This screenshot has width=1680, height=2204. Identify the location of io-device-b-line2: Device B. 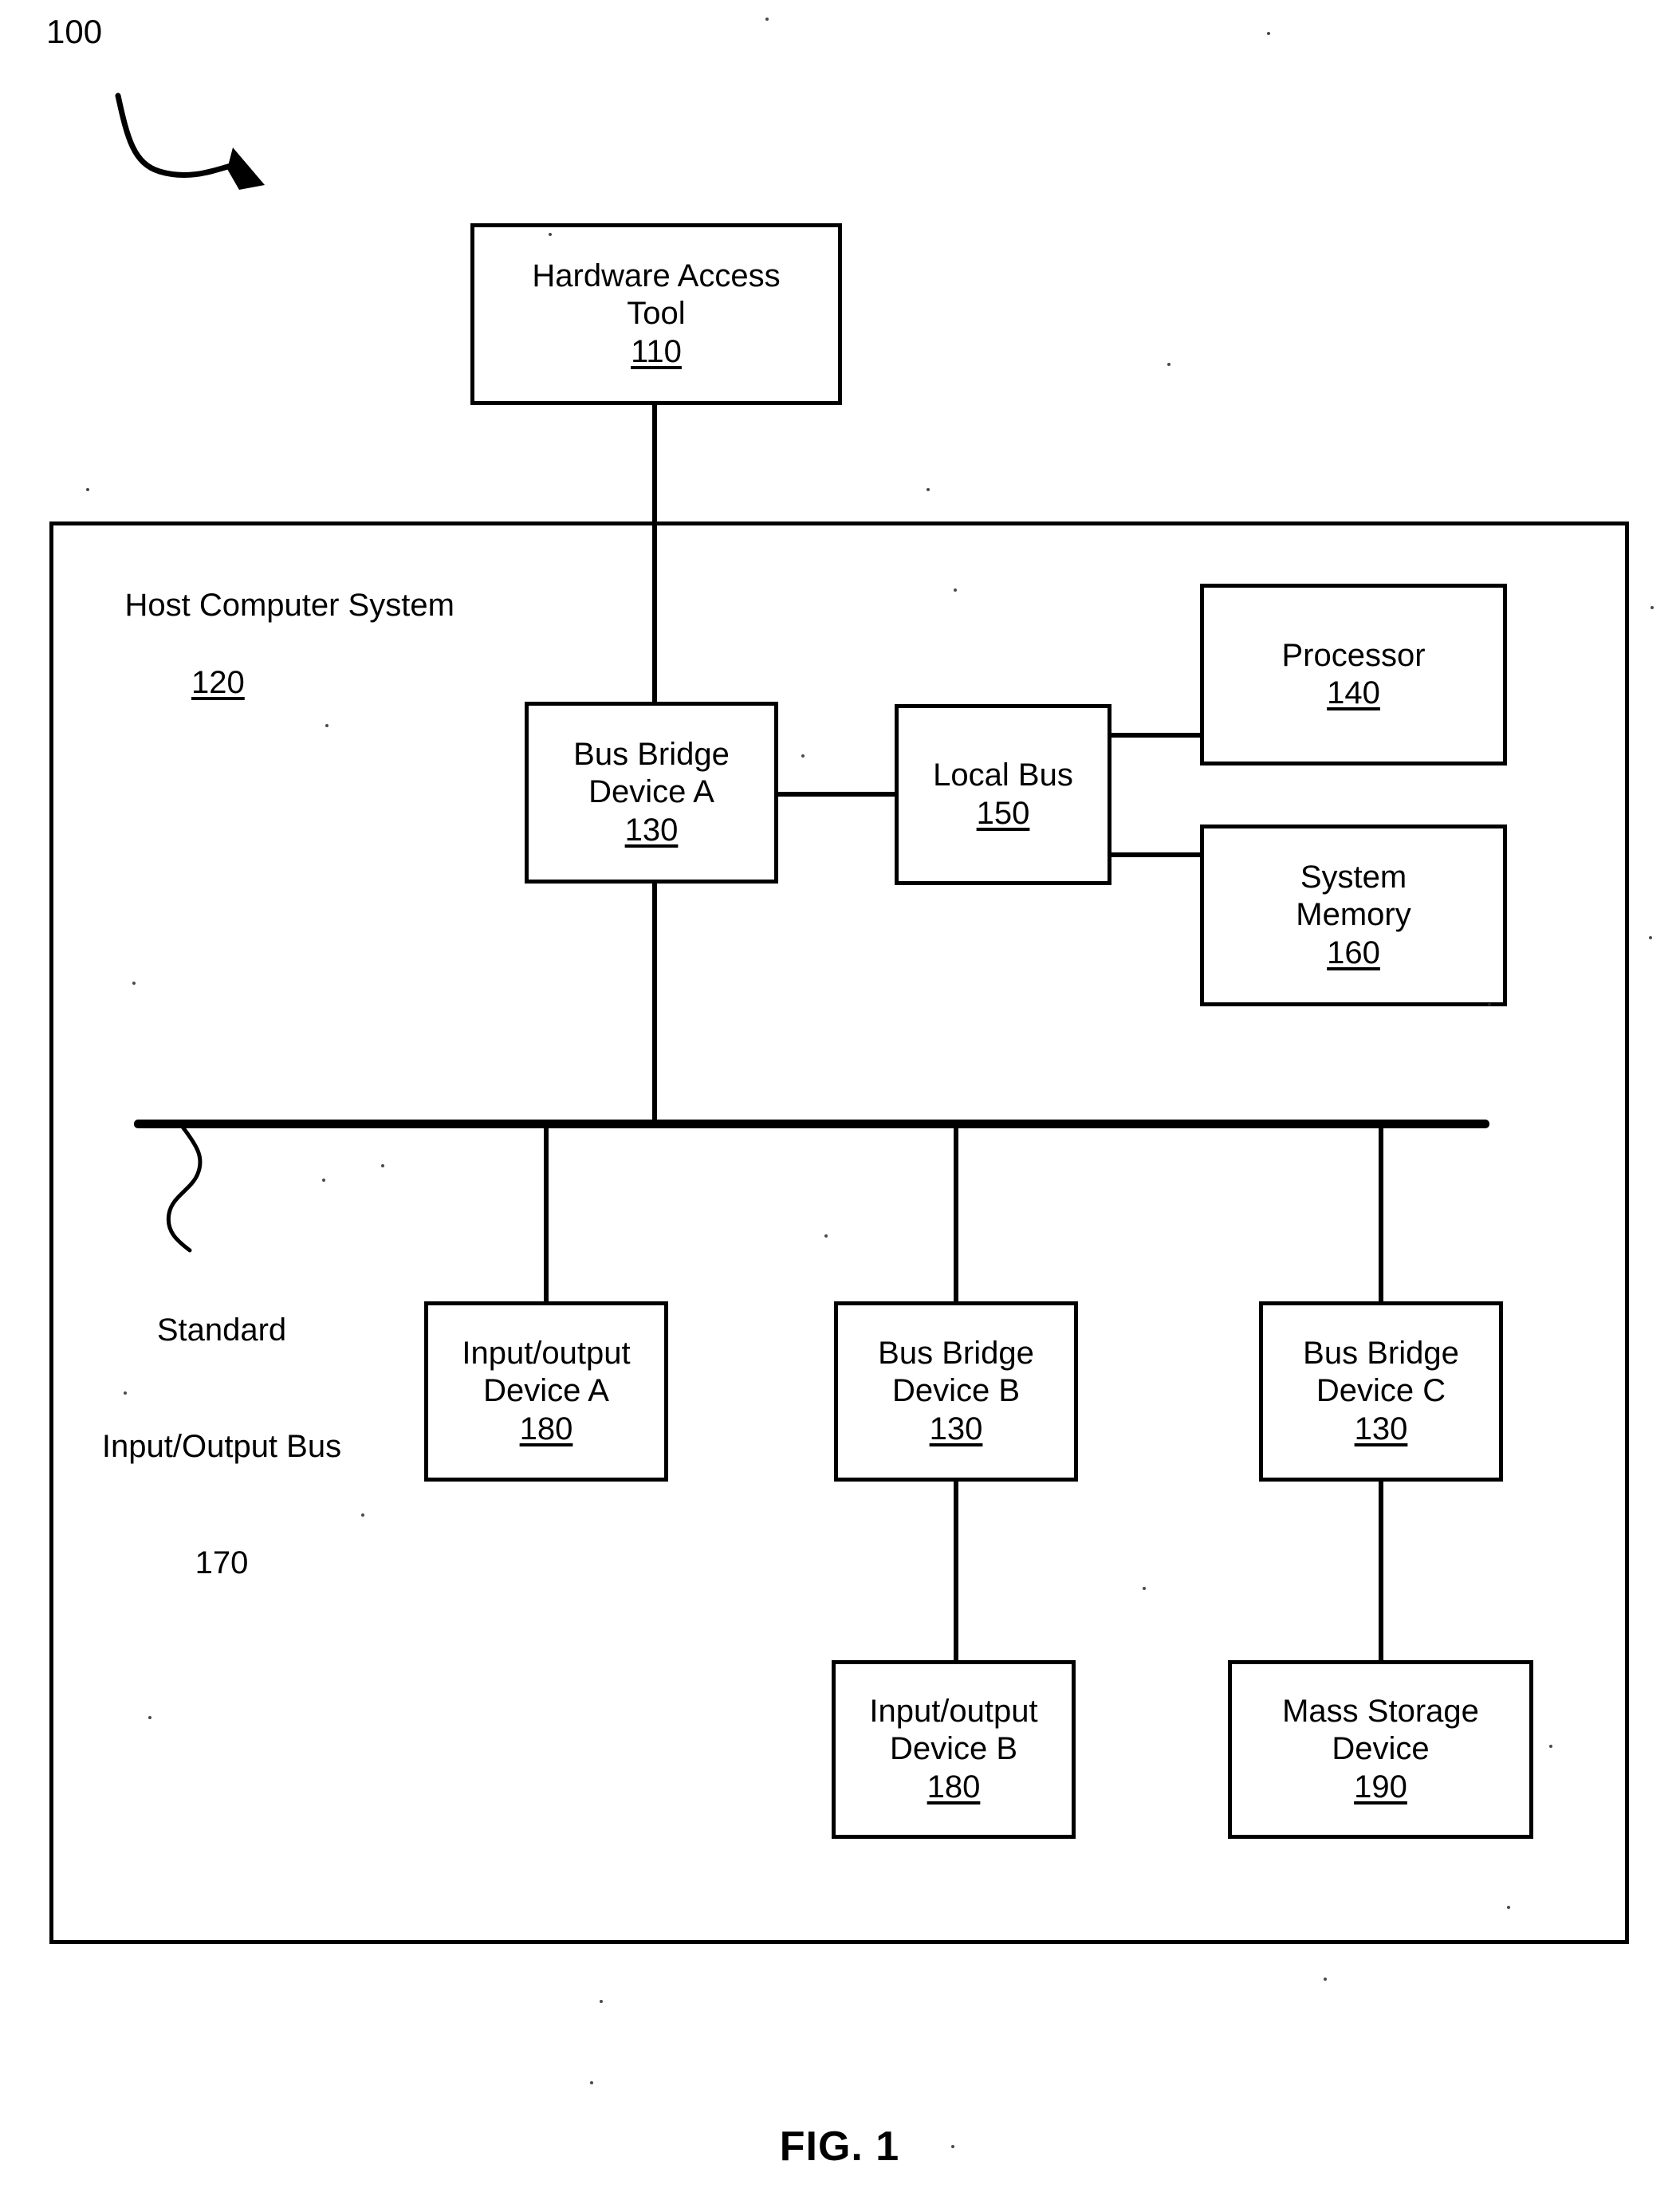
(953, 1749).